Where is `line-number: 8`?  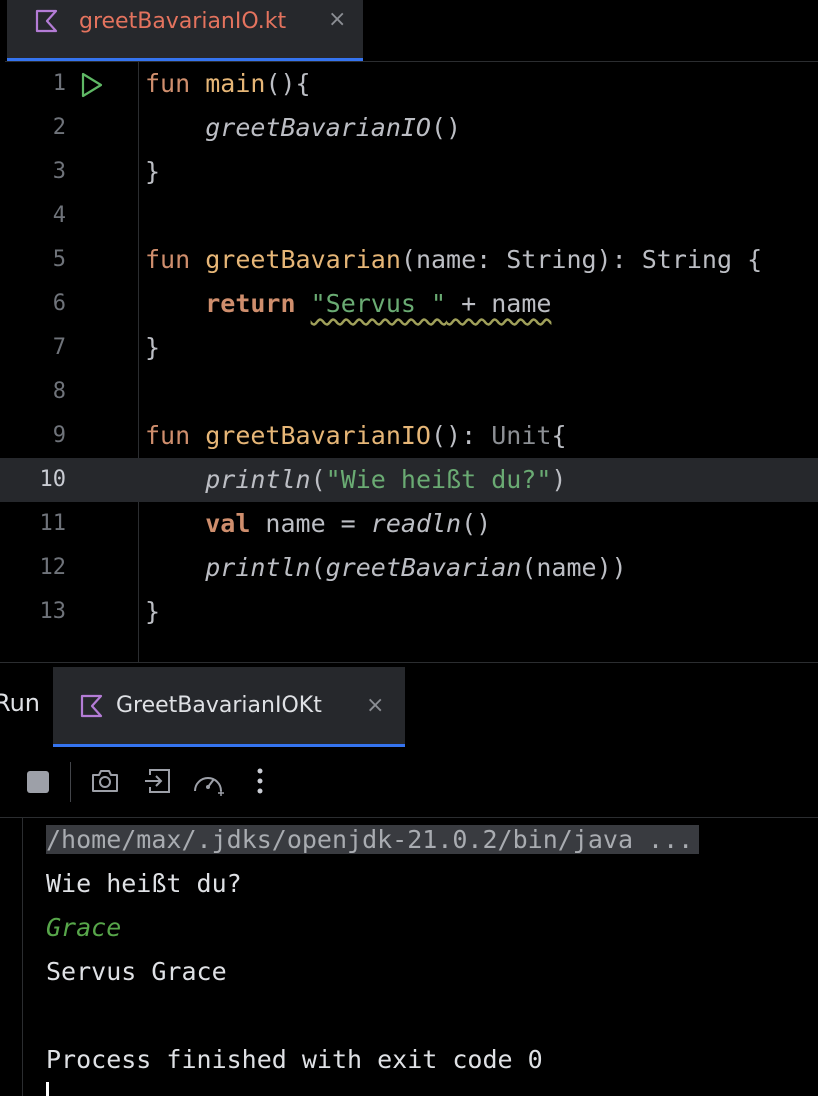 line-number: 8 is located at coordinates (59, 391).